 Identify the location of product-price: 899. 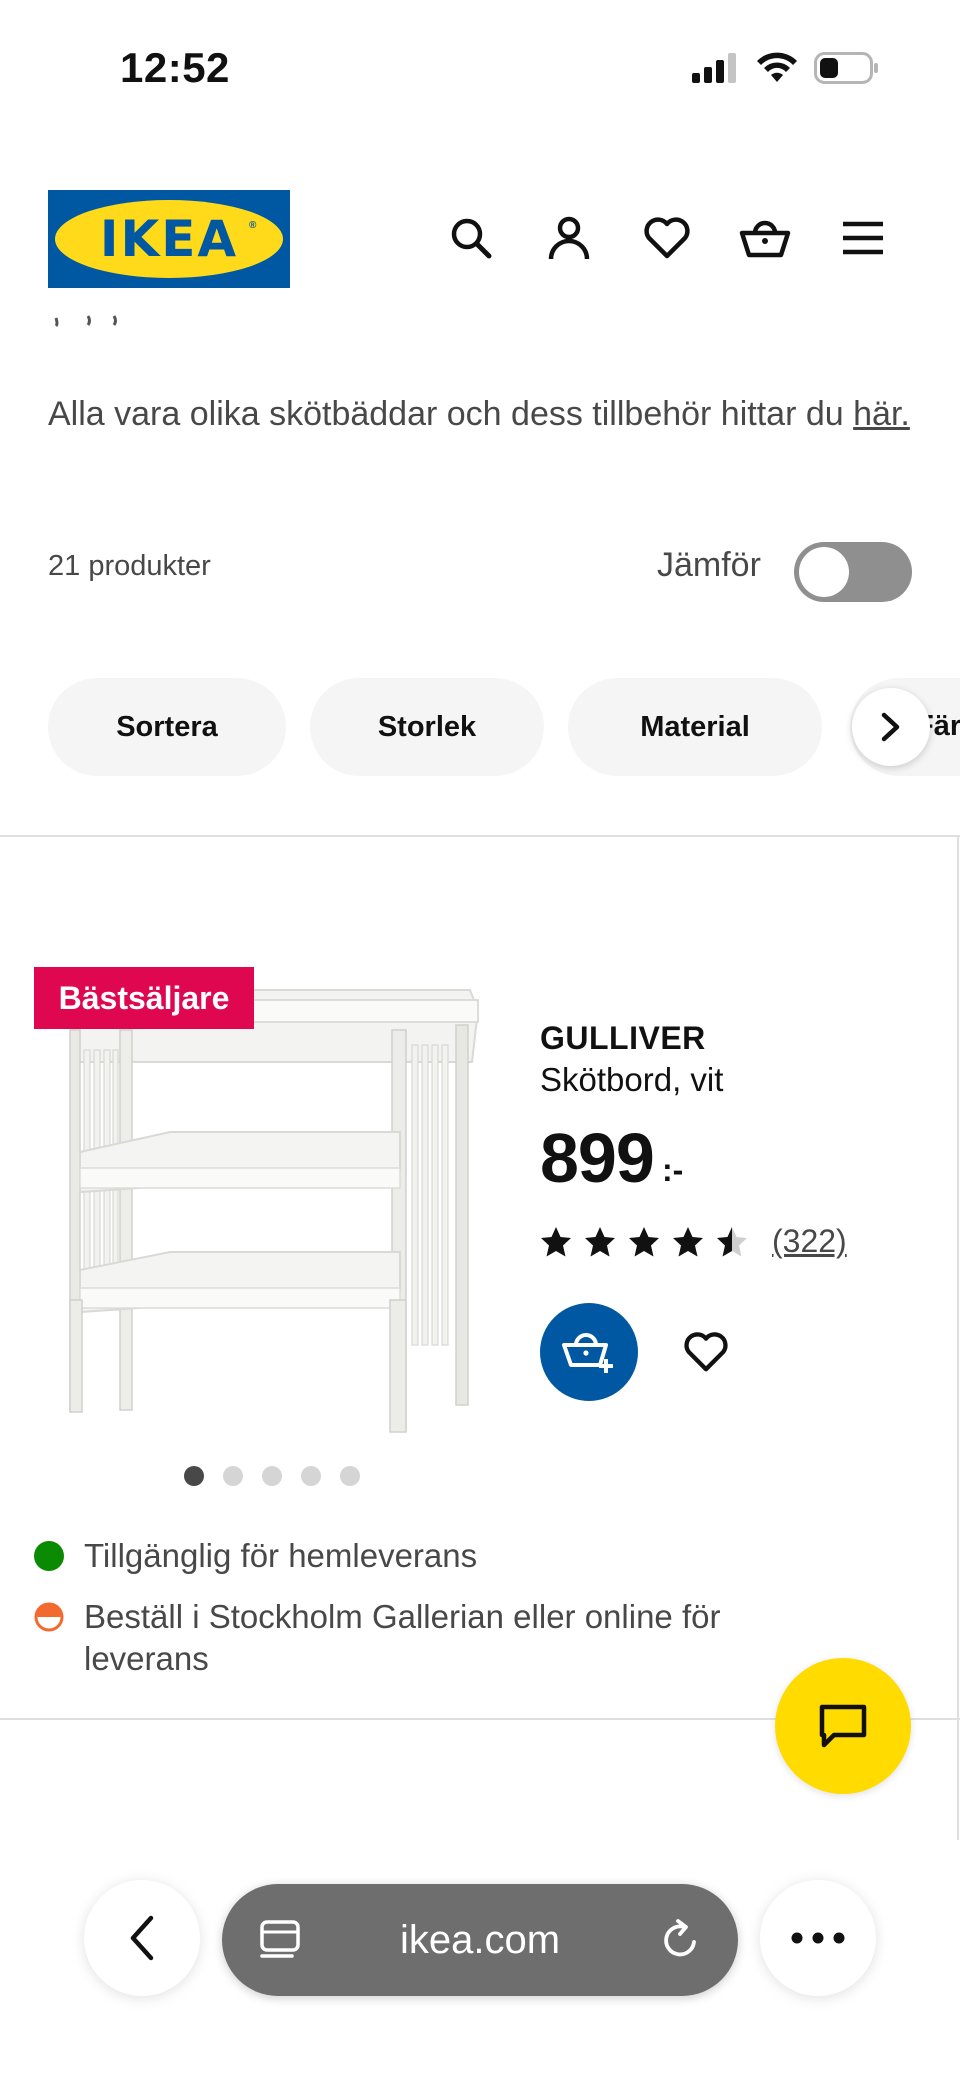
(597, 1158).